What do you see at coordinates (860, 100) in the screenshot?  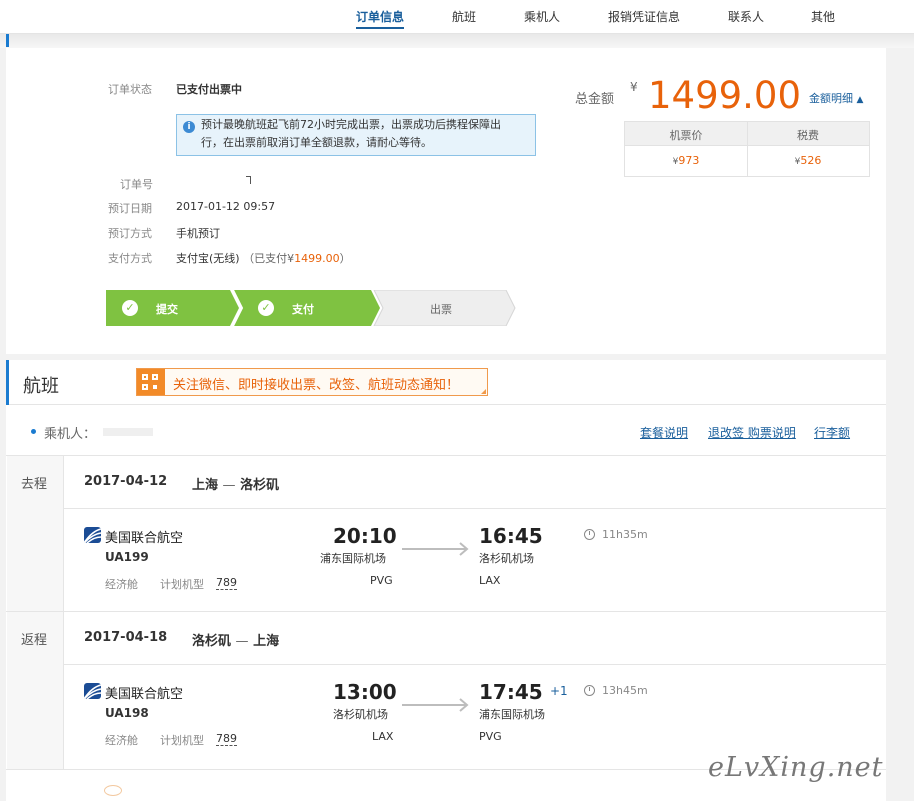 I see `triangle-up-icon: ▲` at bounding box center [860, 100].